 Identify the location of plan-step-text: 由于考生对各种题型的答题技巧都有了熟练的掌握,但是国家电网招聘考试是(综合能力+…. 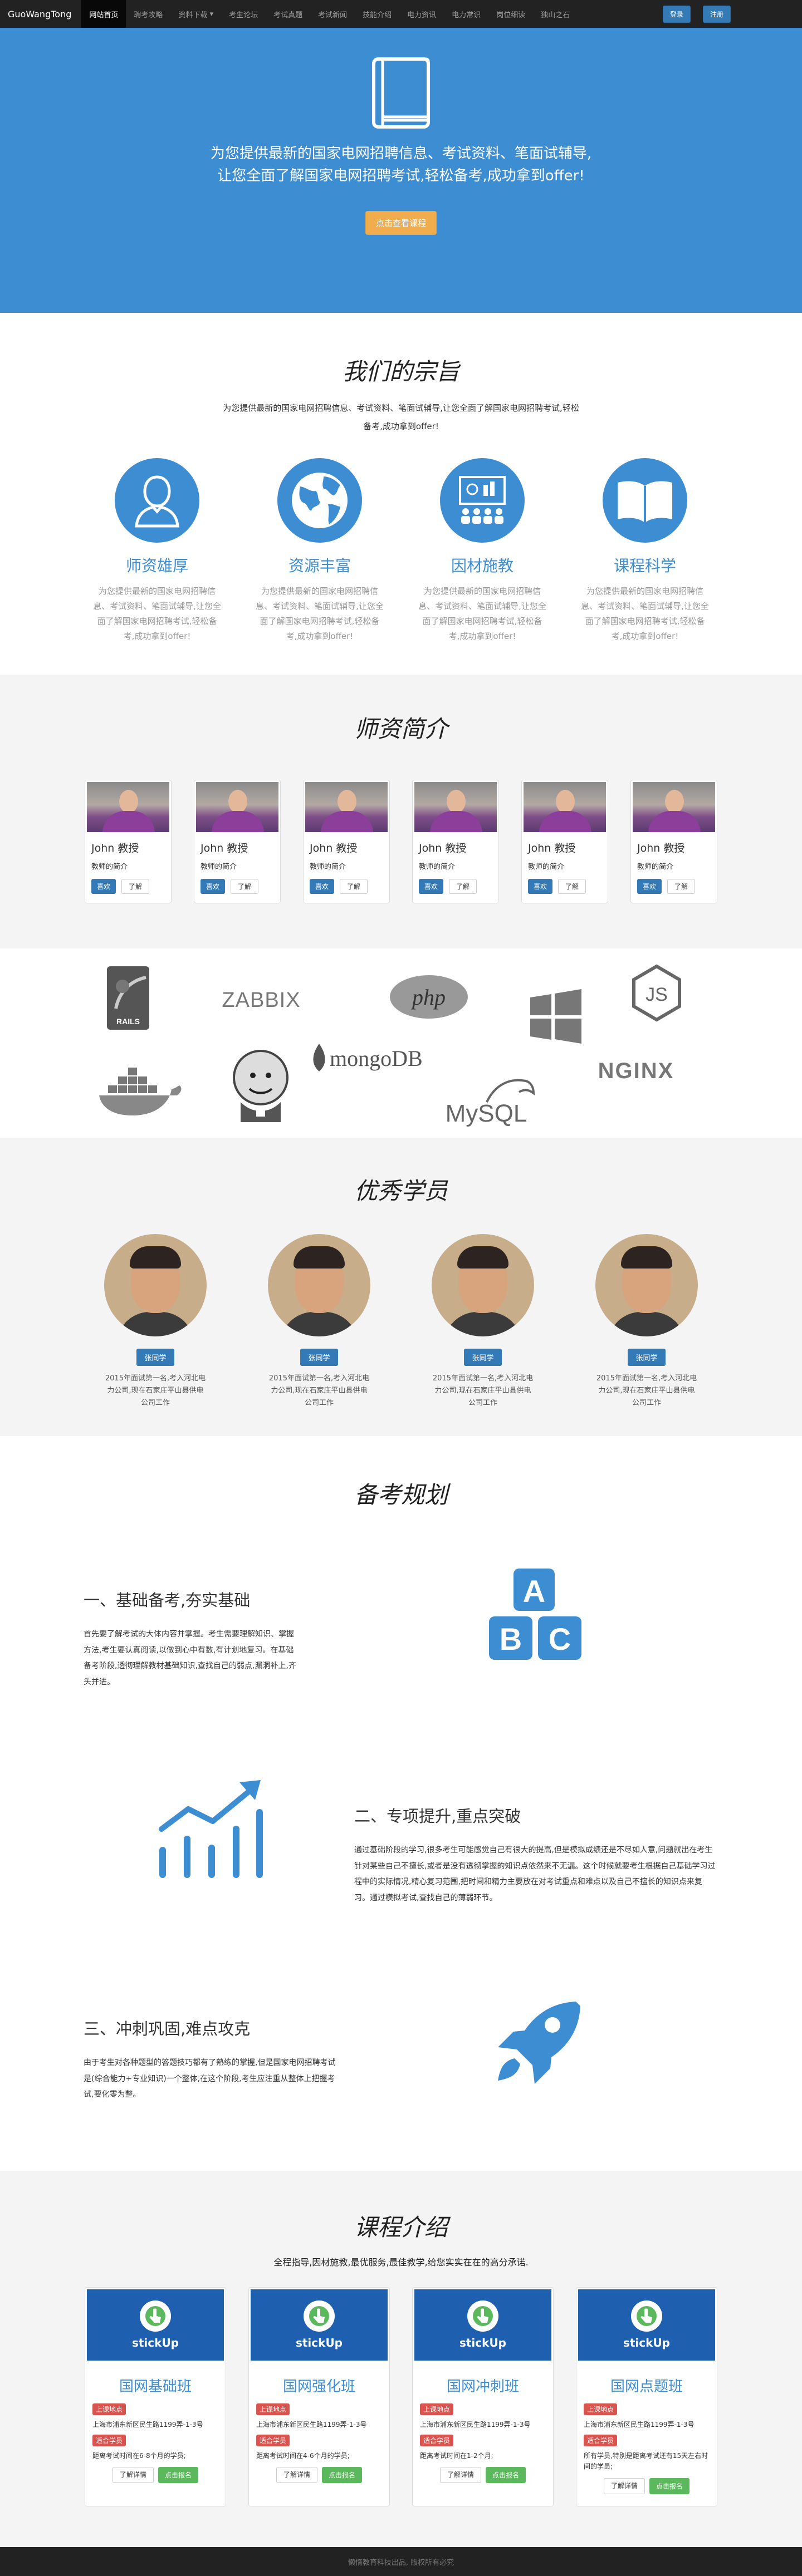
(210, 2079).